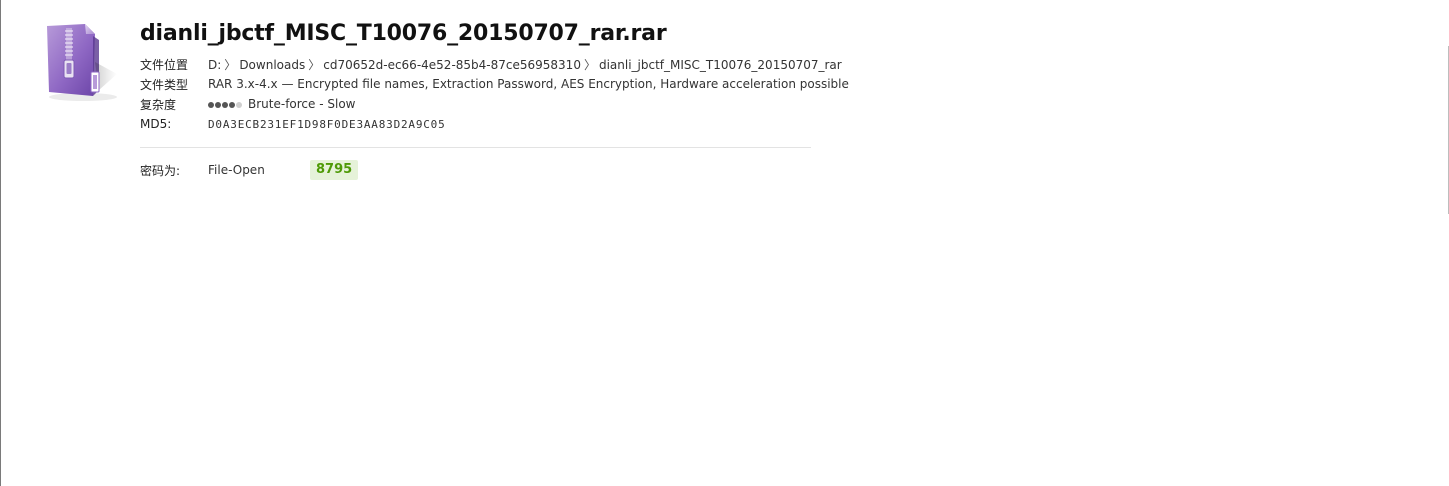  What do you see at coordinates (239, 105) in the screenshot?
I see `complexity-dot-empty-icon` at bounding box center [239, 105].